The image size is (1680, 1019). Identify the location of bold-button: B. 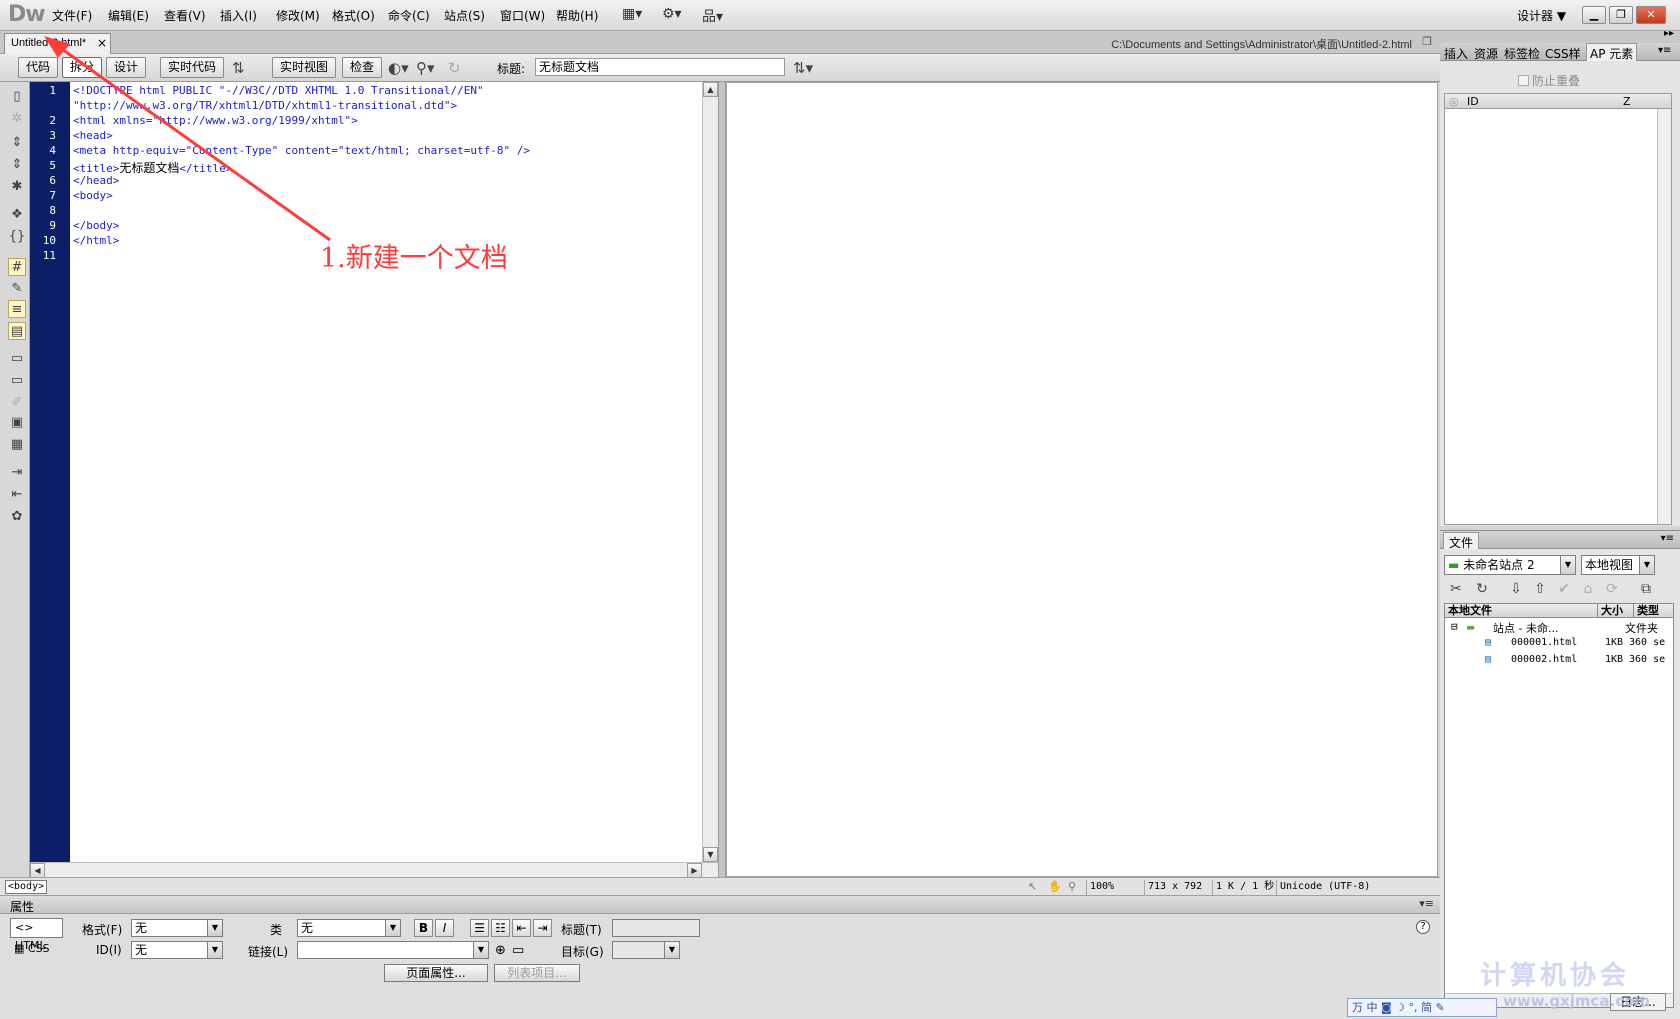
(423, 928).